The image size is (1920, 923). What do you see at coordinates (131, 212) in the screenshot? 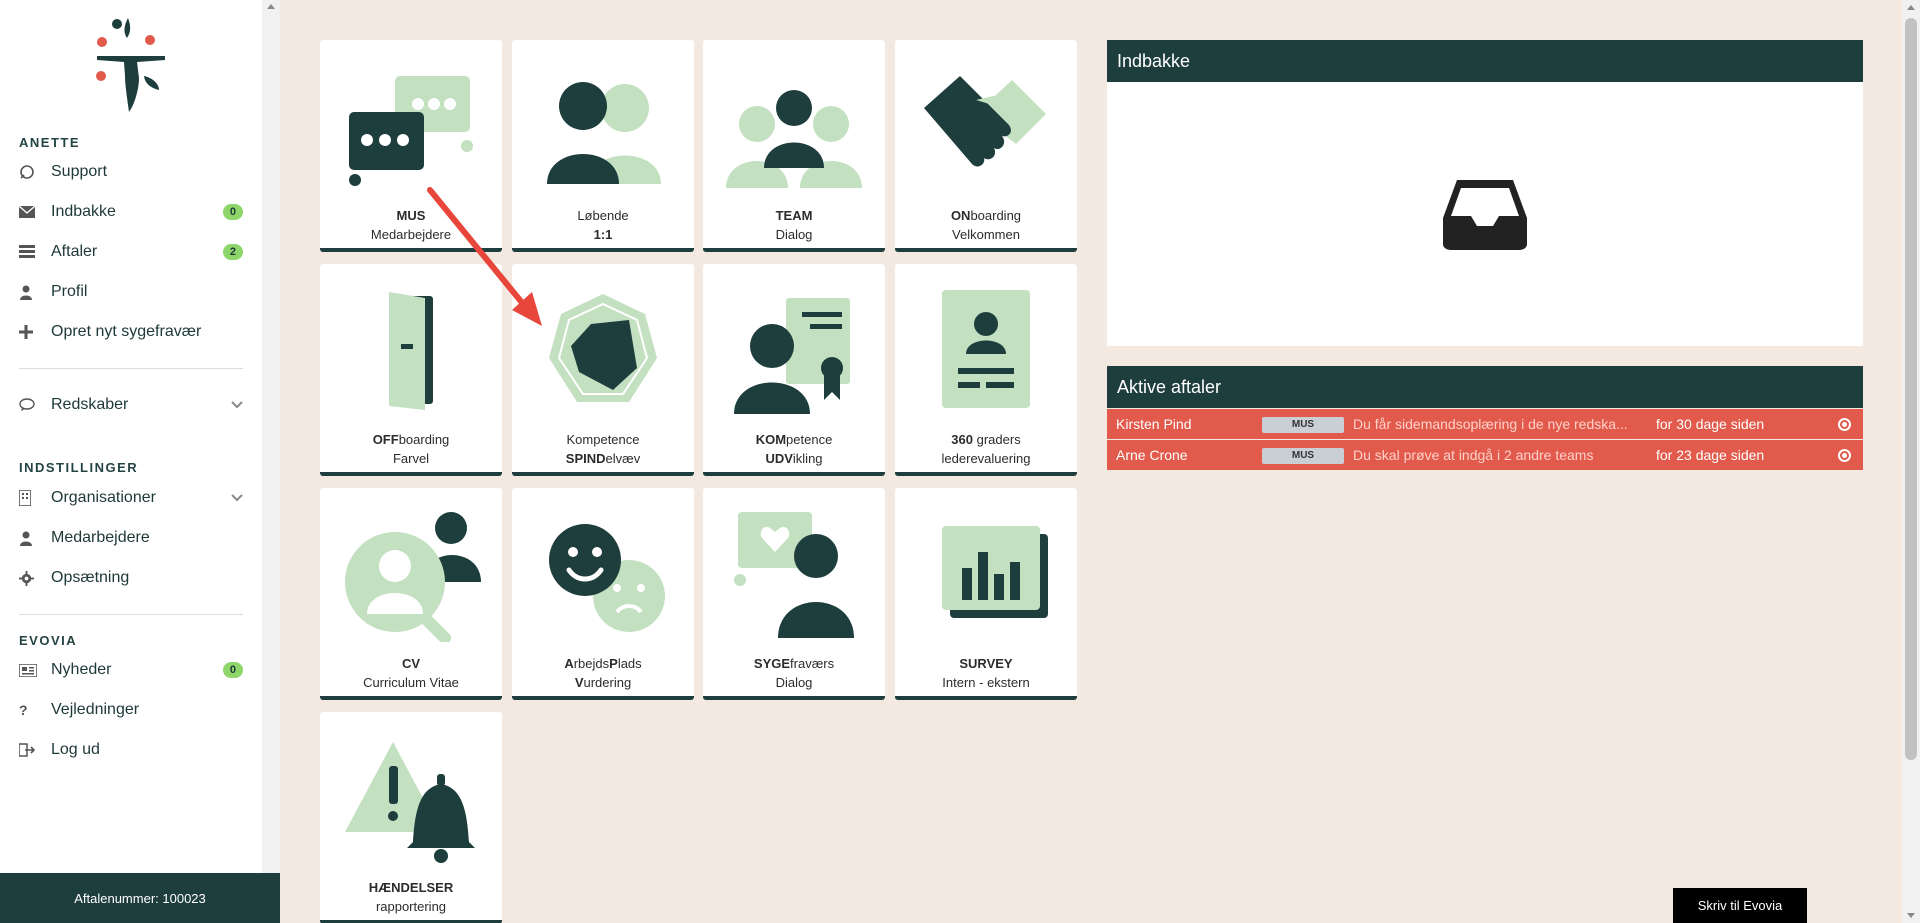
I see `sidebar-item-indbakke: Indbakke 0` at bounding box center [131, 212].